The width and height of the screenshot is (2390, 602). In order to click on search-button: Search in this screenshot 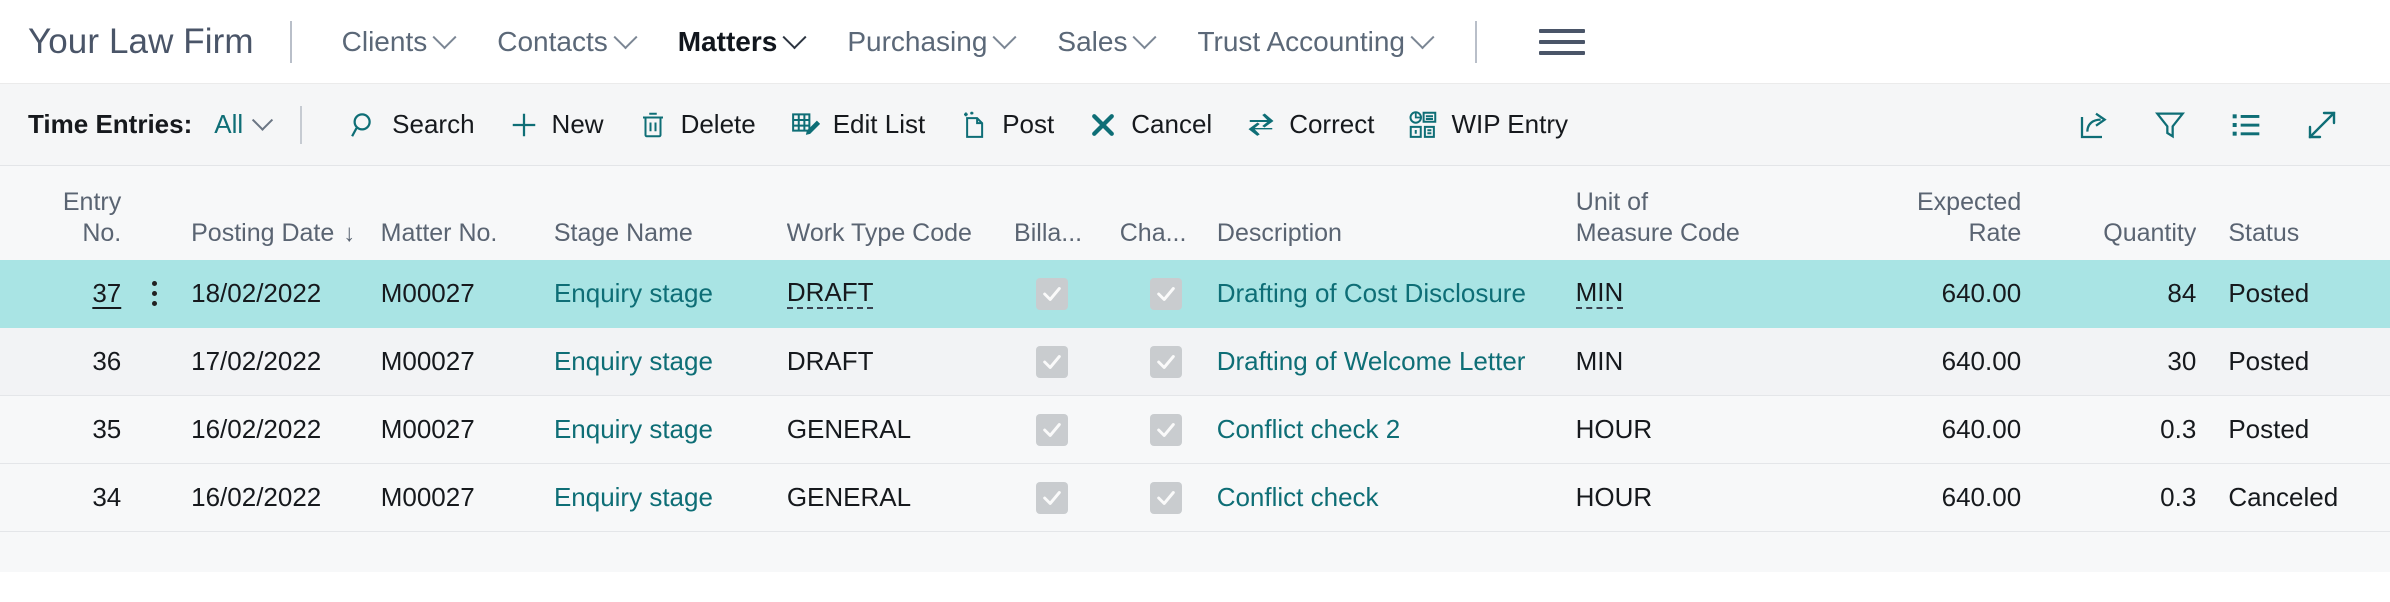, I will do `click(411, 124)`.